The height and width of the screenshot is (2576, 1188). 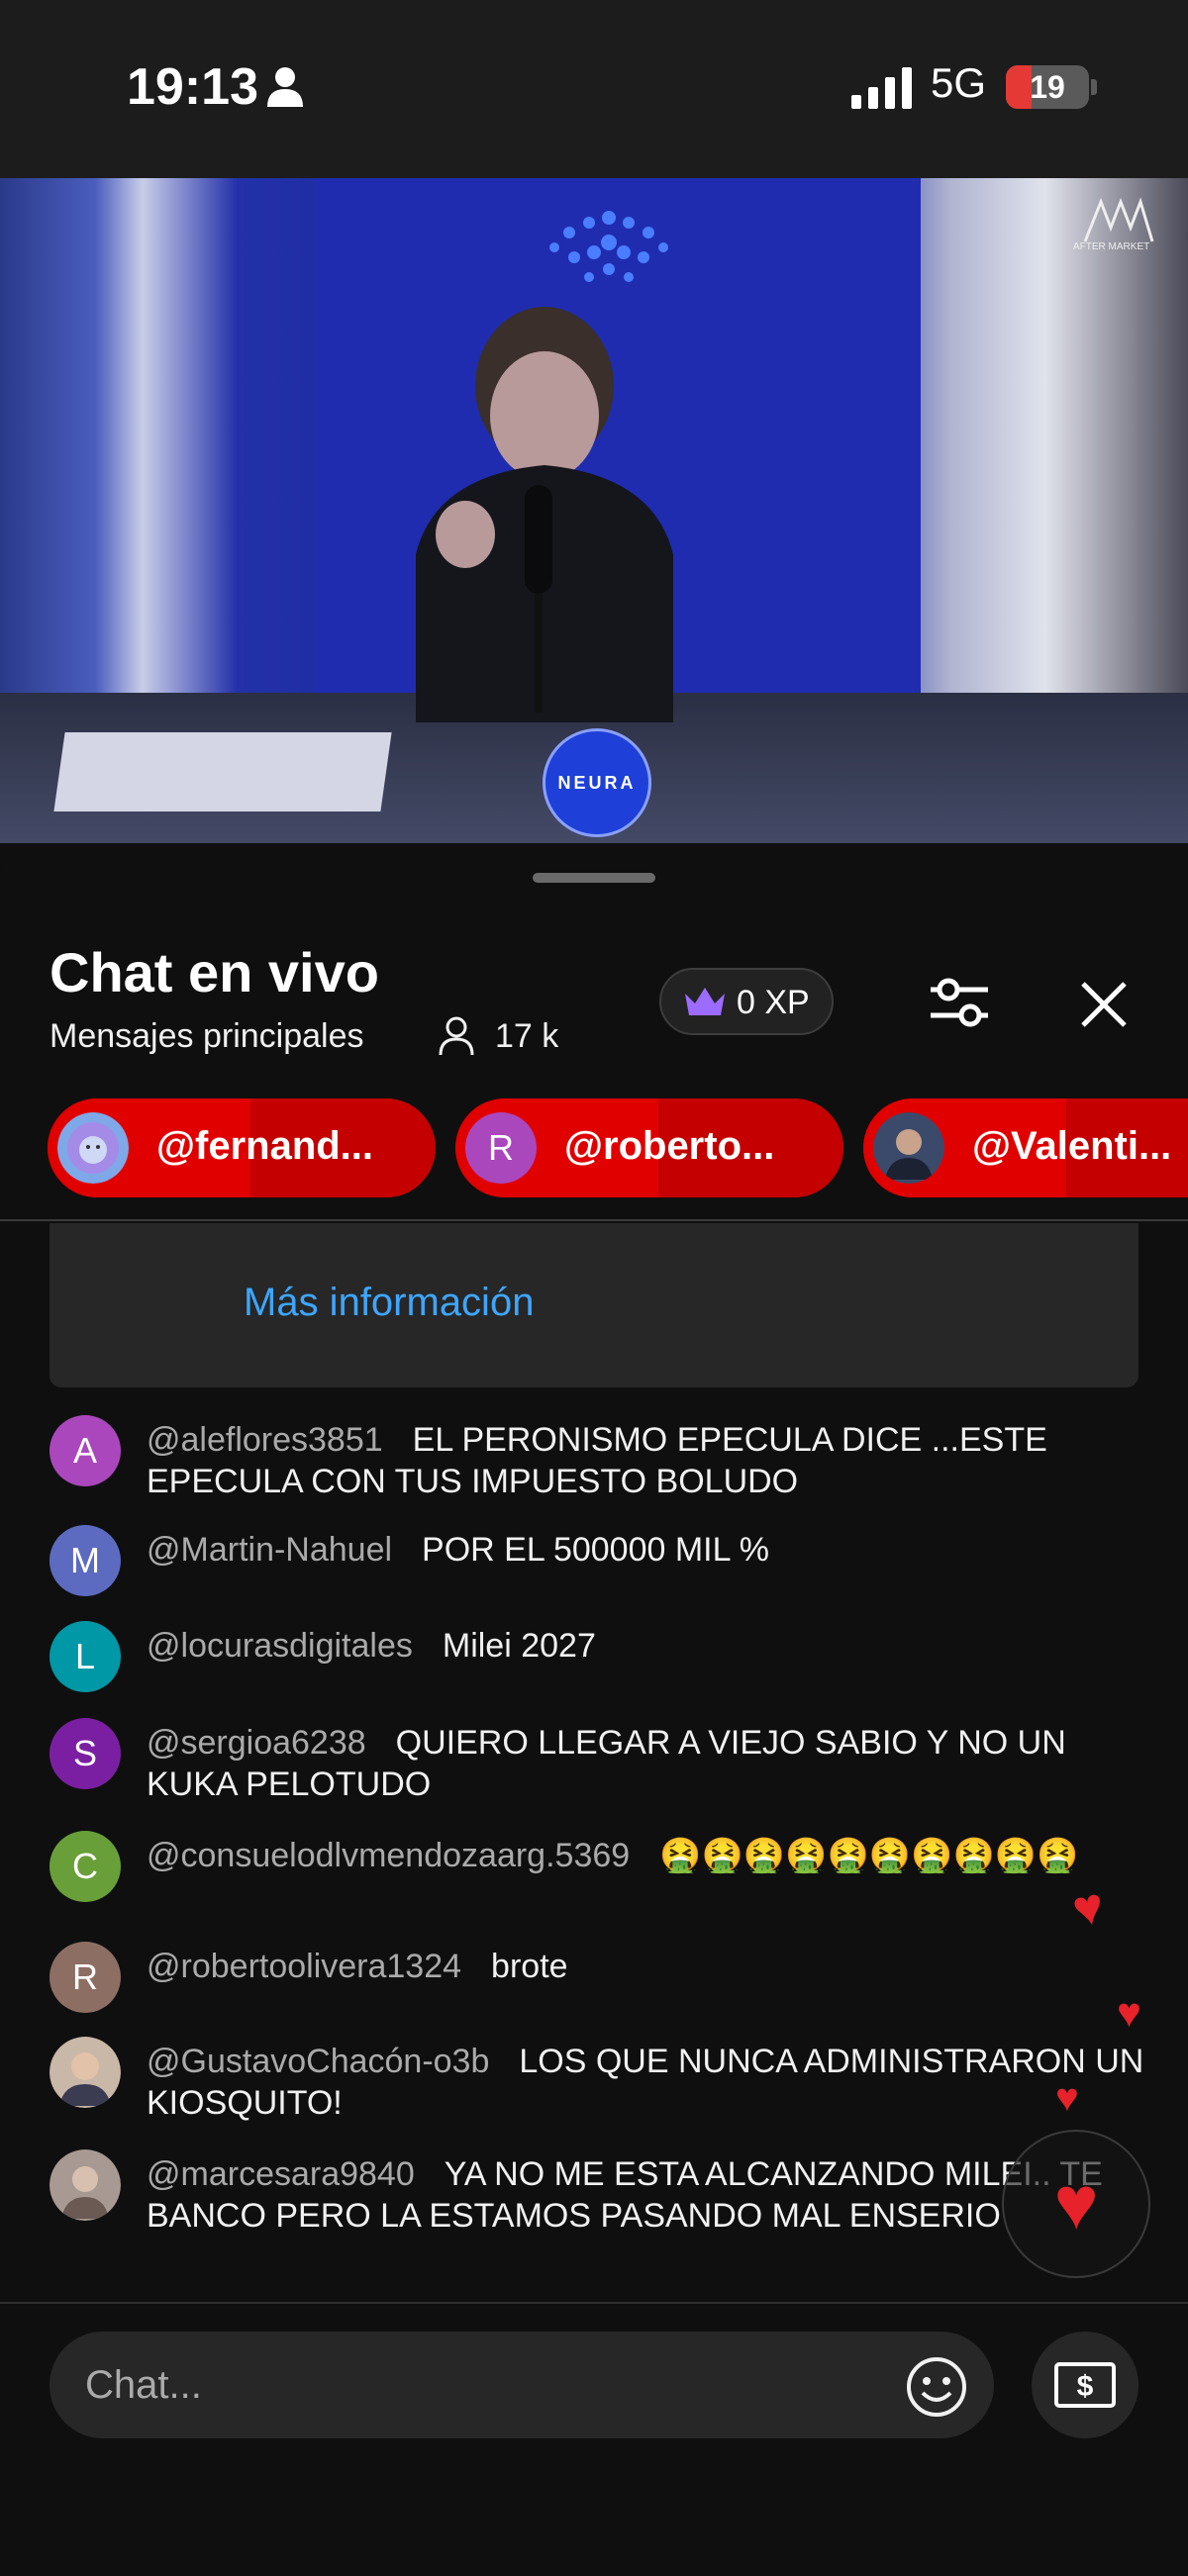 I want to click on viewer-count: 17 k, so click(x=527, y=1036).